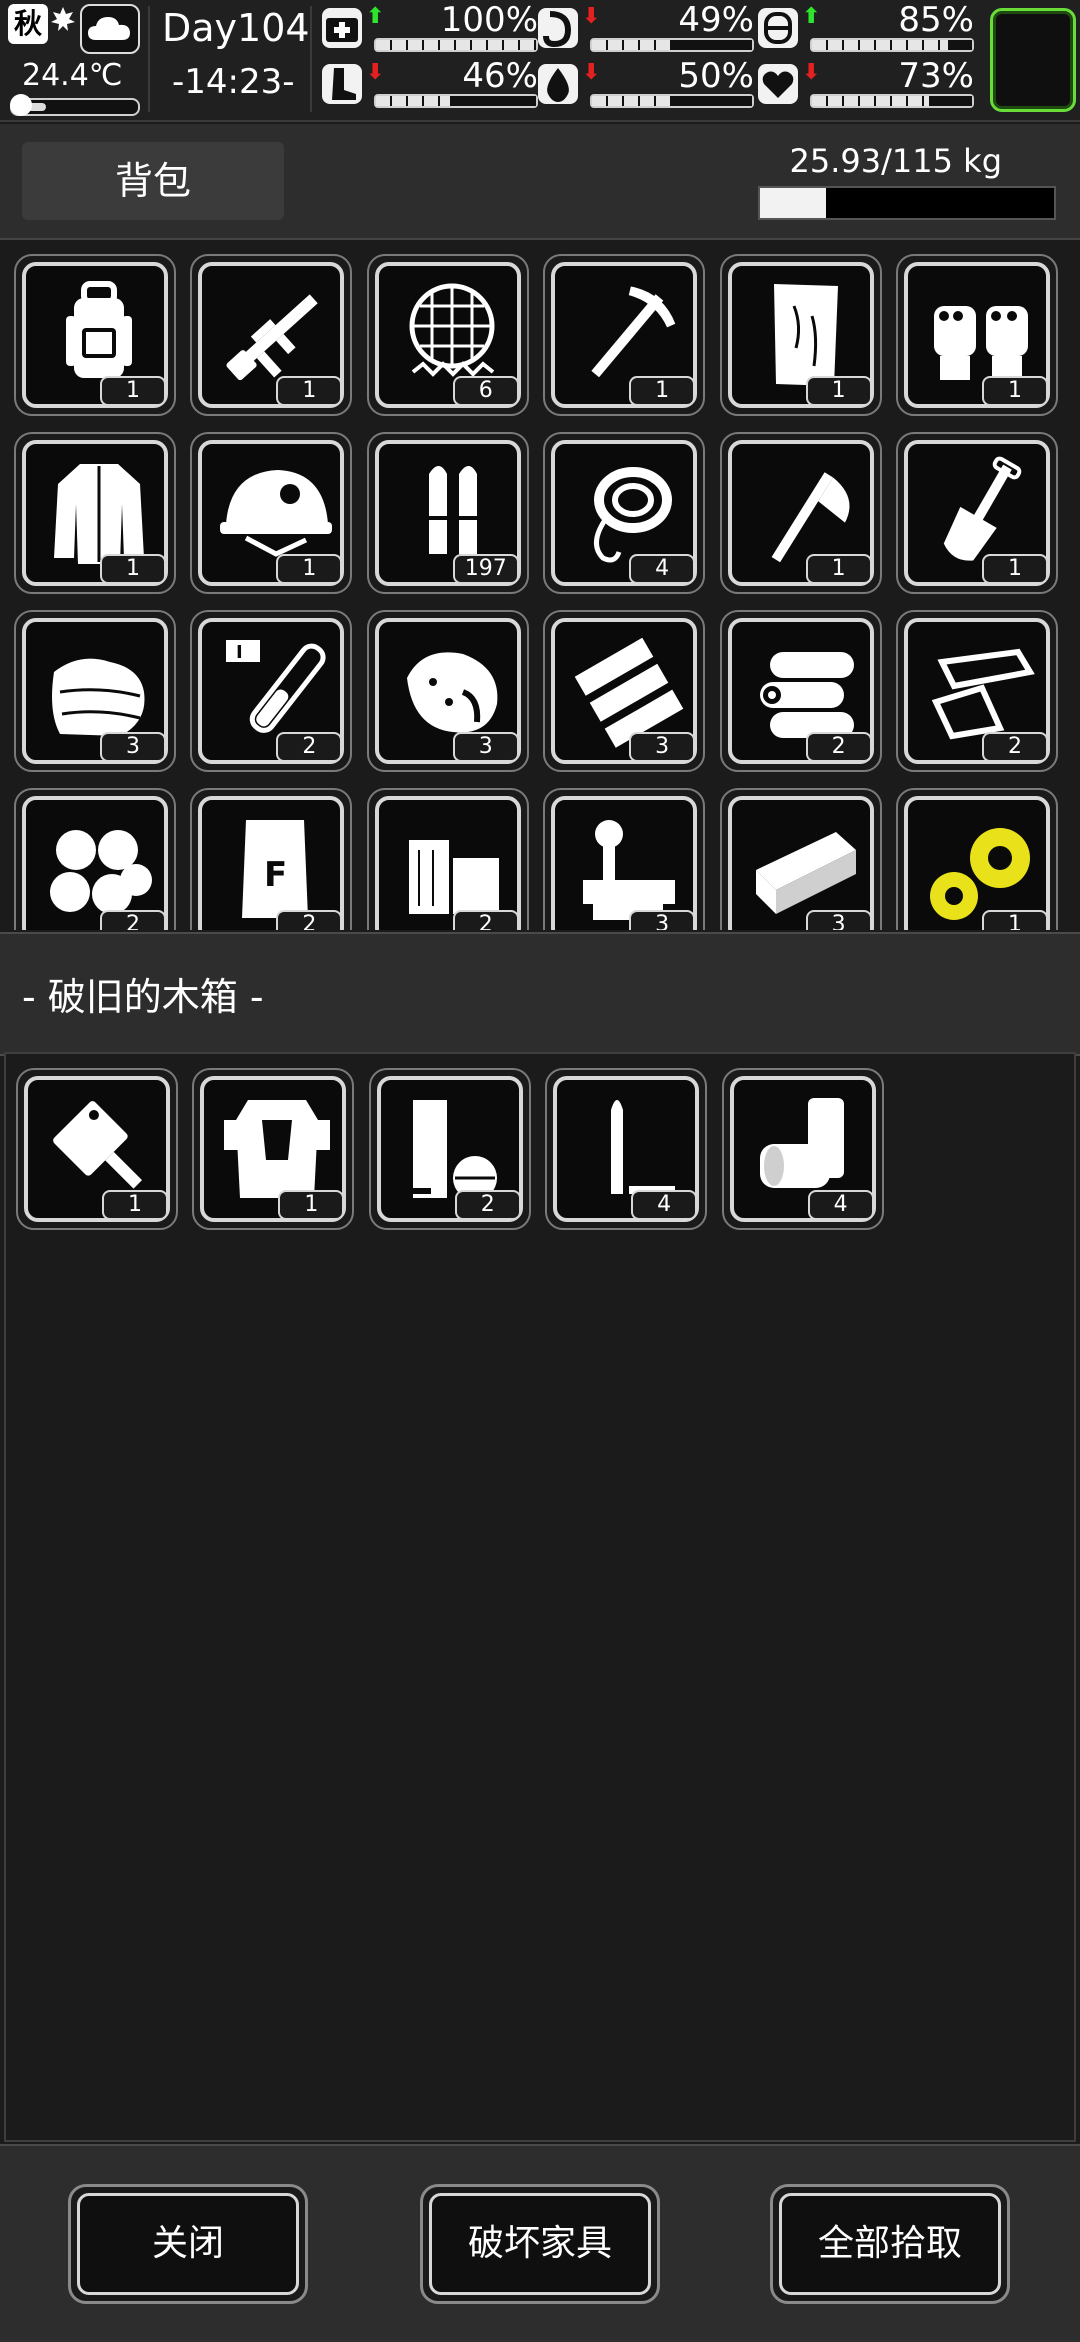 The image size is (1080, 2342). What do you see at coordinates (866, 28) in the screenshot?
I see `stat-energy: ⬆ 85%` at bounding box center [866, 28].